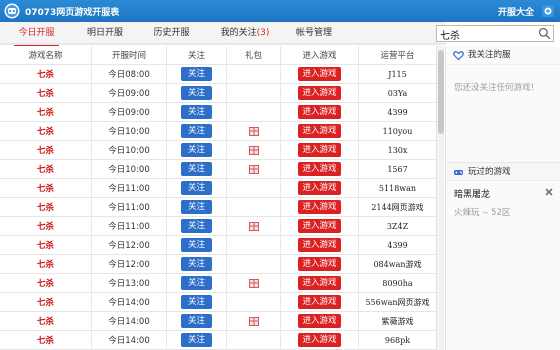  I want to click on gift-cell, so click(254, 340).